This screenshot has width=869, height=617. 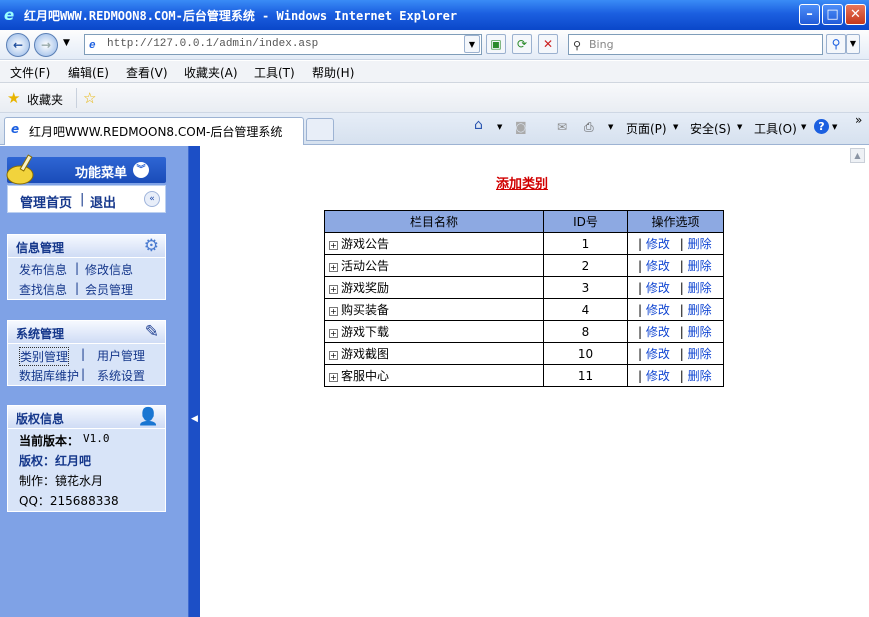 I want to click on help-icon: ?, so click(x=821, y=126).